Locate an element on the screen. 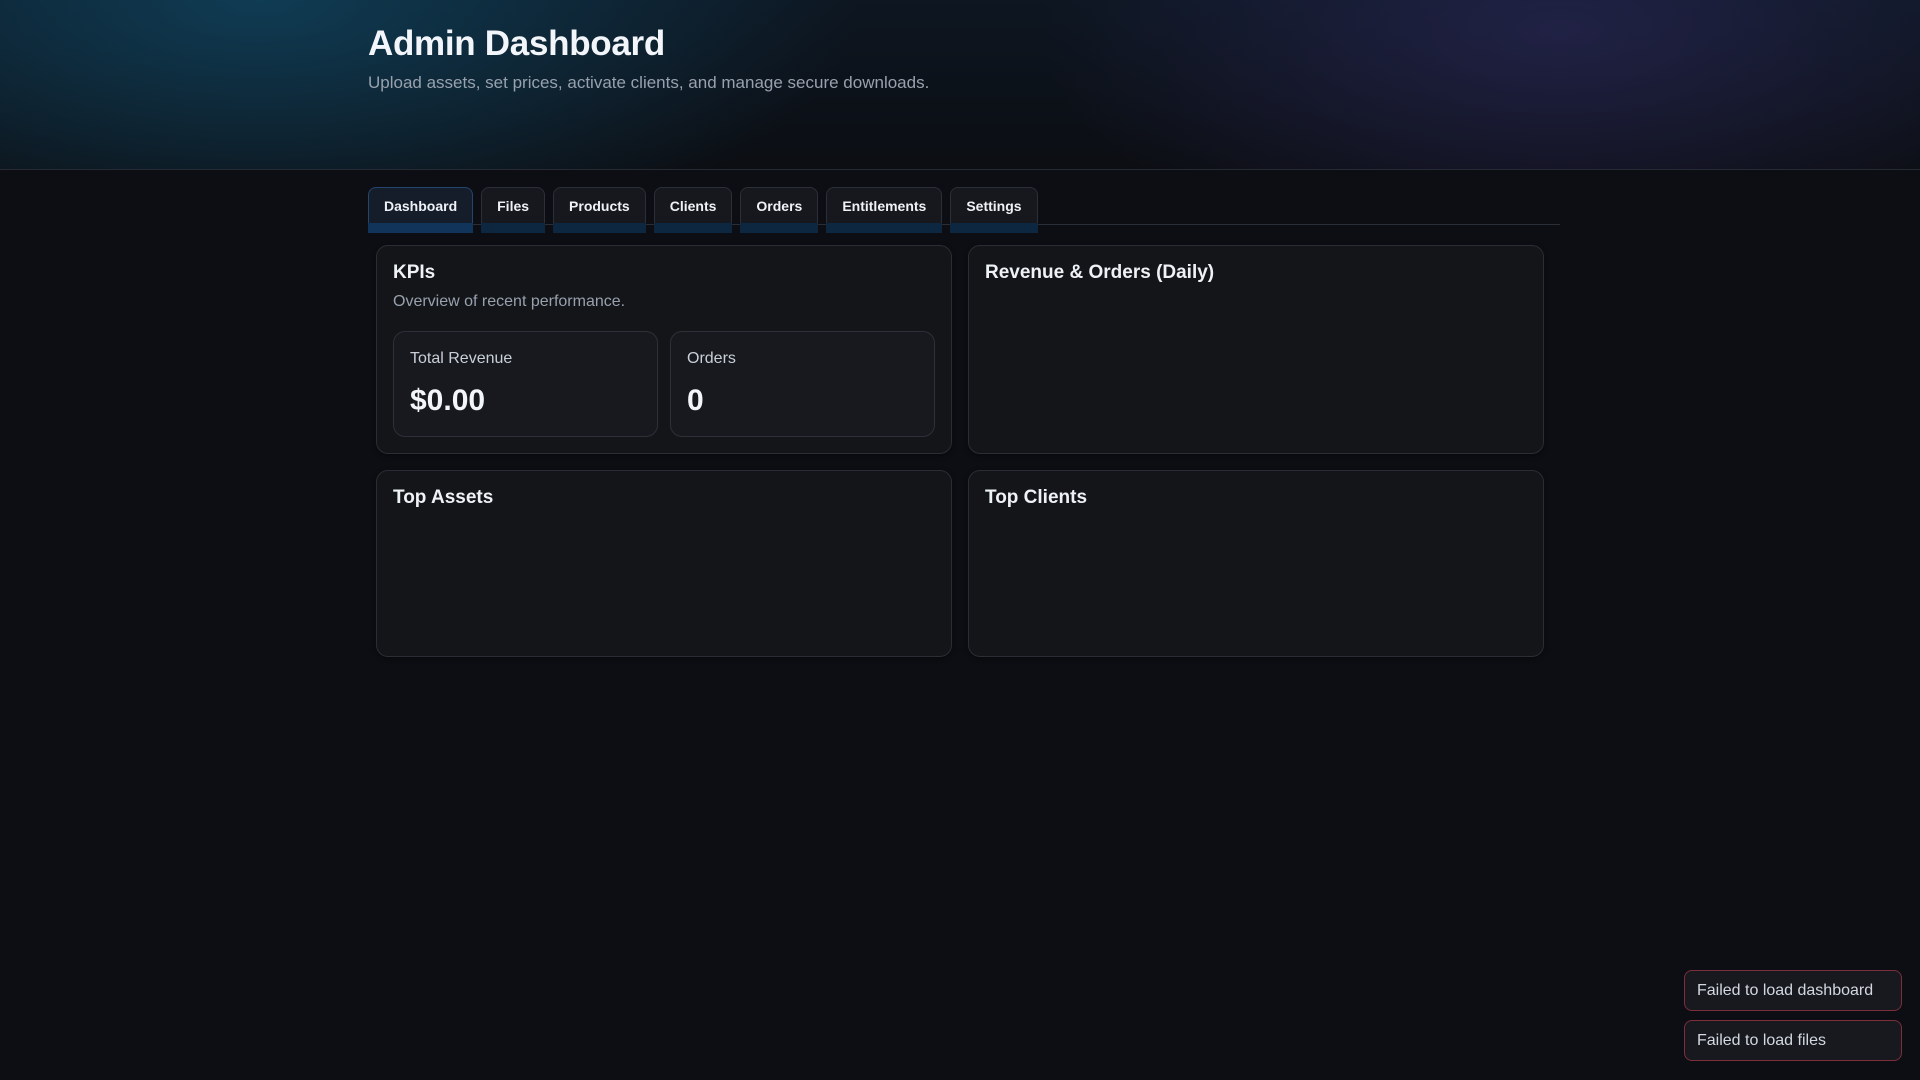  error-toast-files: Failed to load files is located at coordinates (1793, 1040).